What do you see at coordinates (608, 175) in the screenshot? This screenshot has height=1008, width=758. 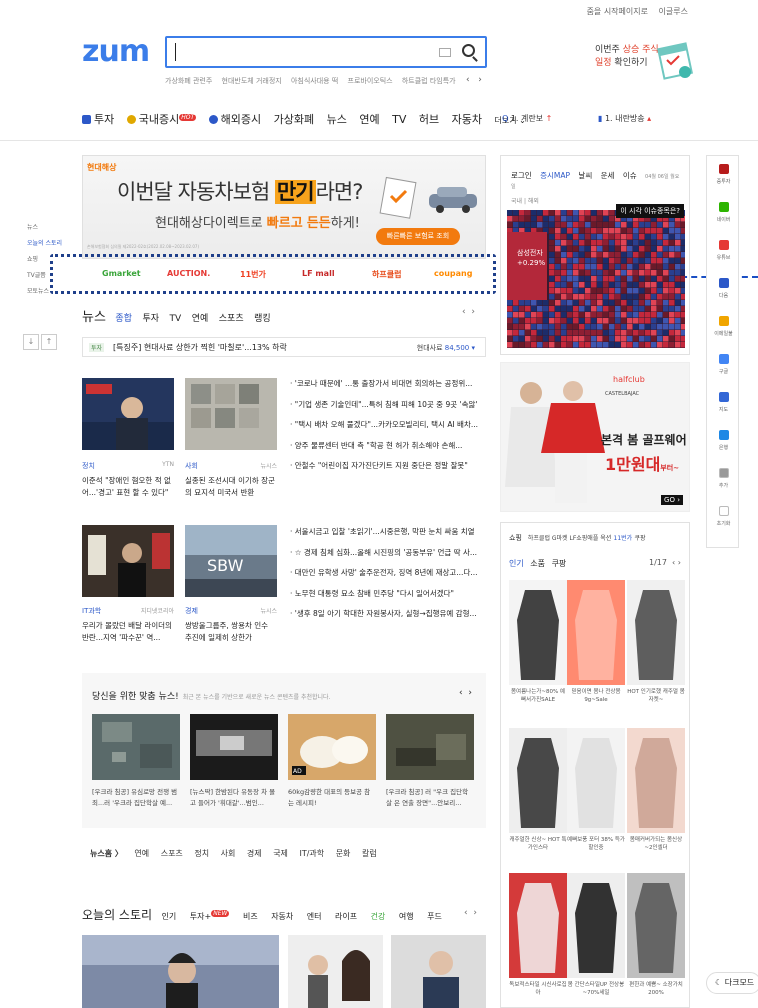 I see `panel-tab: 운세` at bounding box center [608, 175].